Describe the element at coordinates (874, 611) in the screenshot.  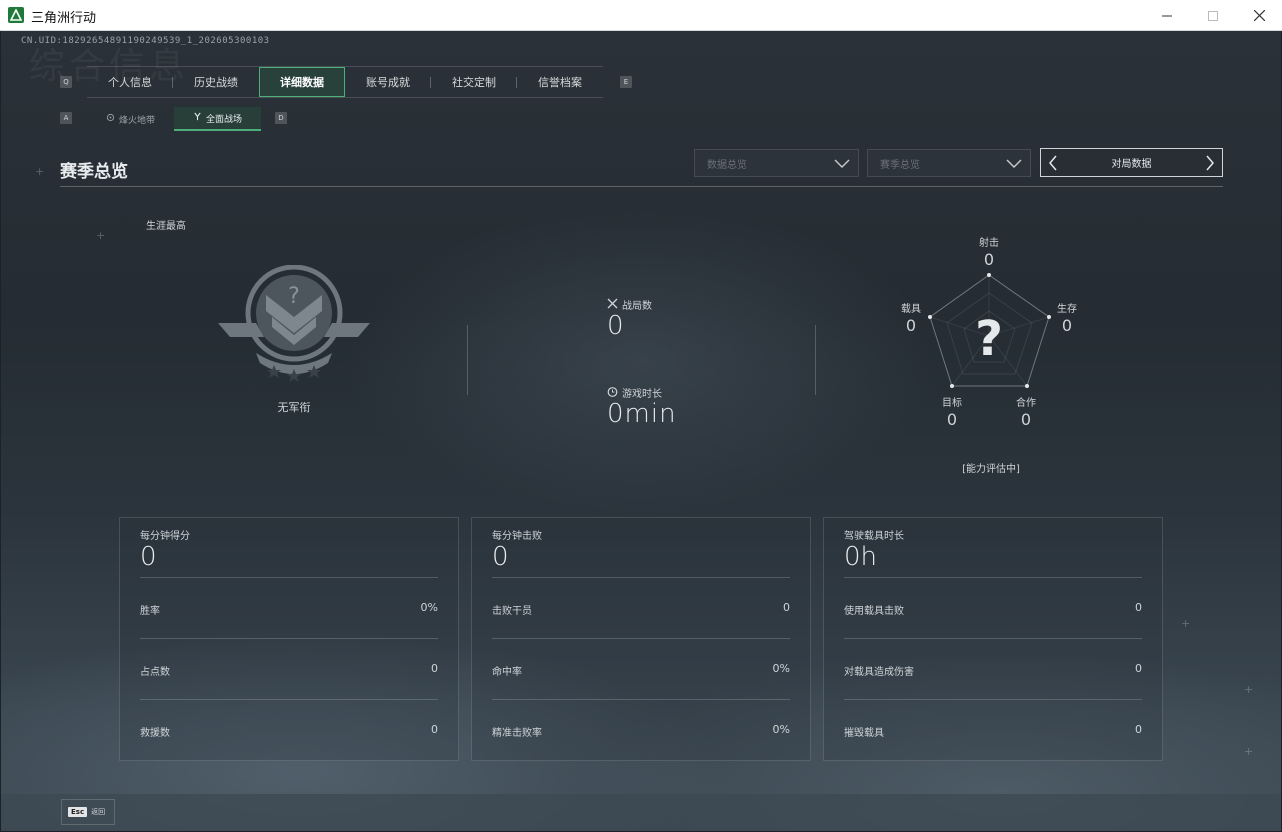
I see `row-label: 使用载具击败` at that location.